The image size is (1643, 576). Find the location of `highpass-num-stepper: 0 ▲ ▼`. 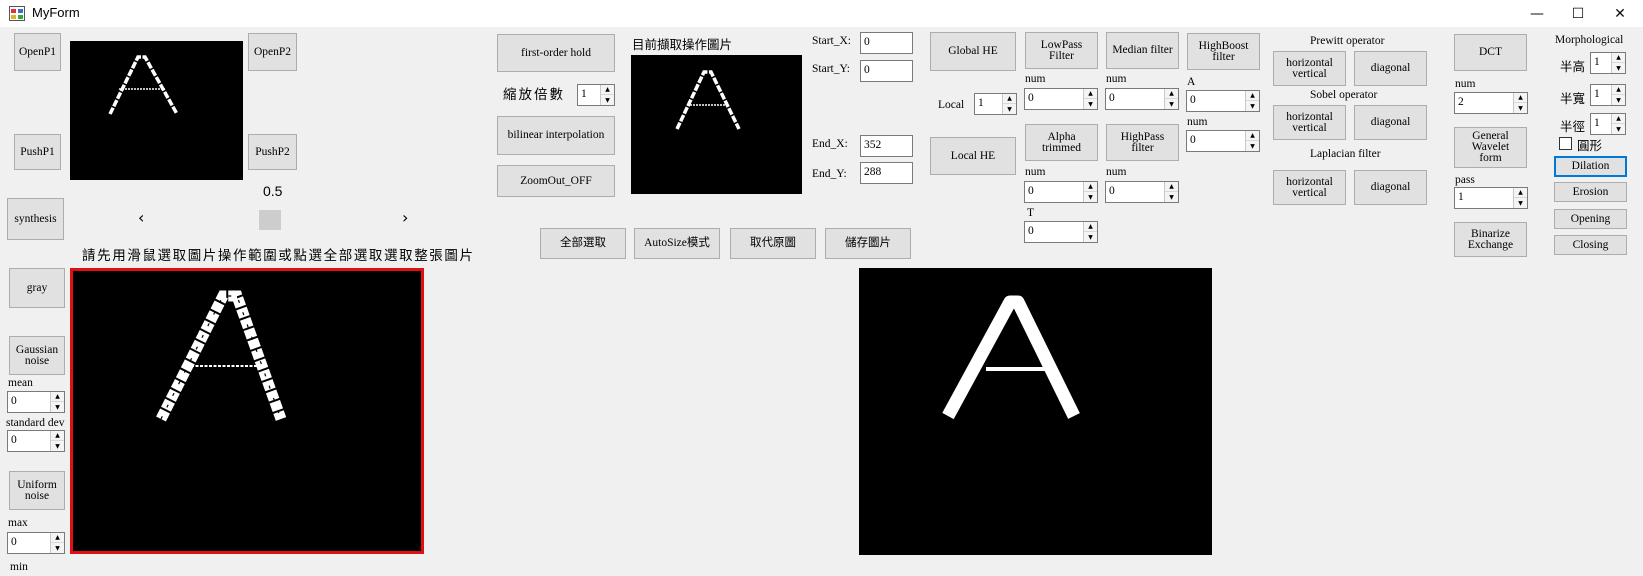

highpass-num-stepper: 0 ▲ ▼ is located at coordinates (1142, 192).